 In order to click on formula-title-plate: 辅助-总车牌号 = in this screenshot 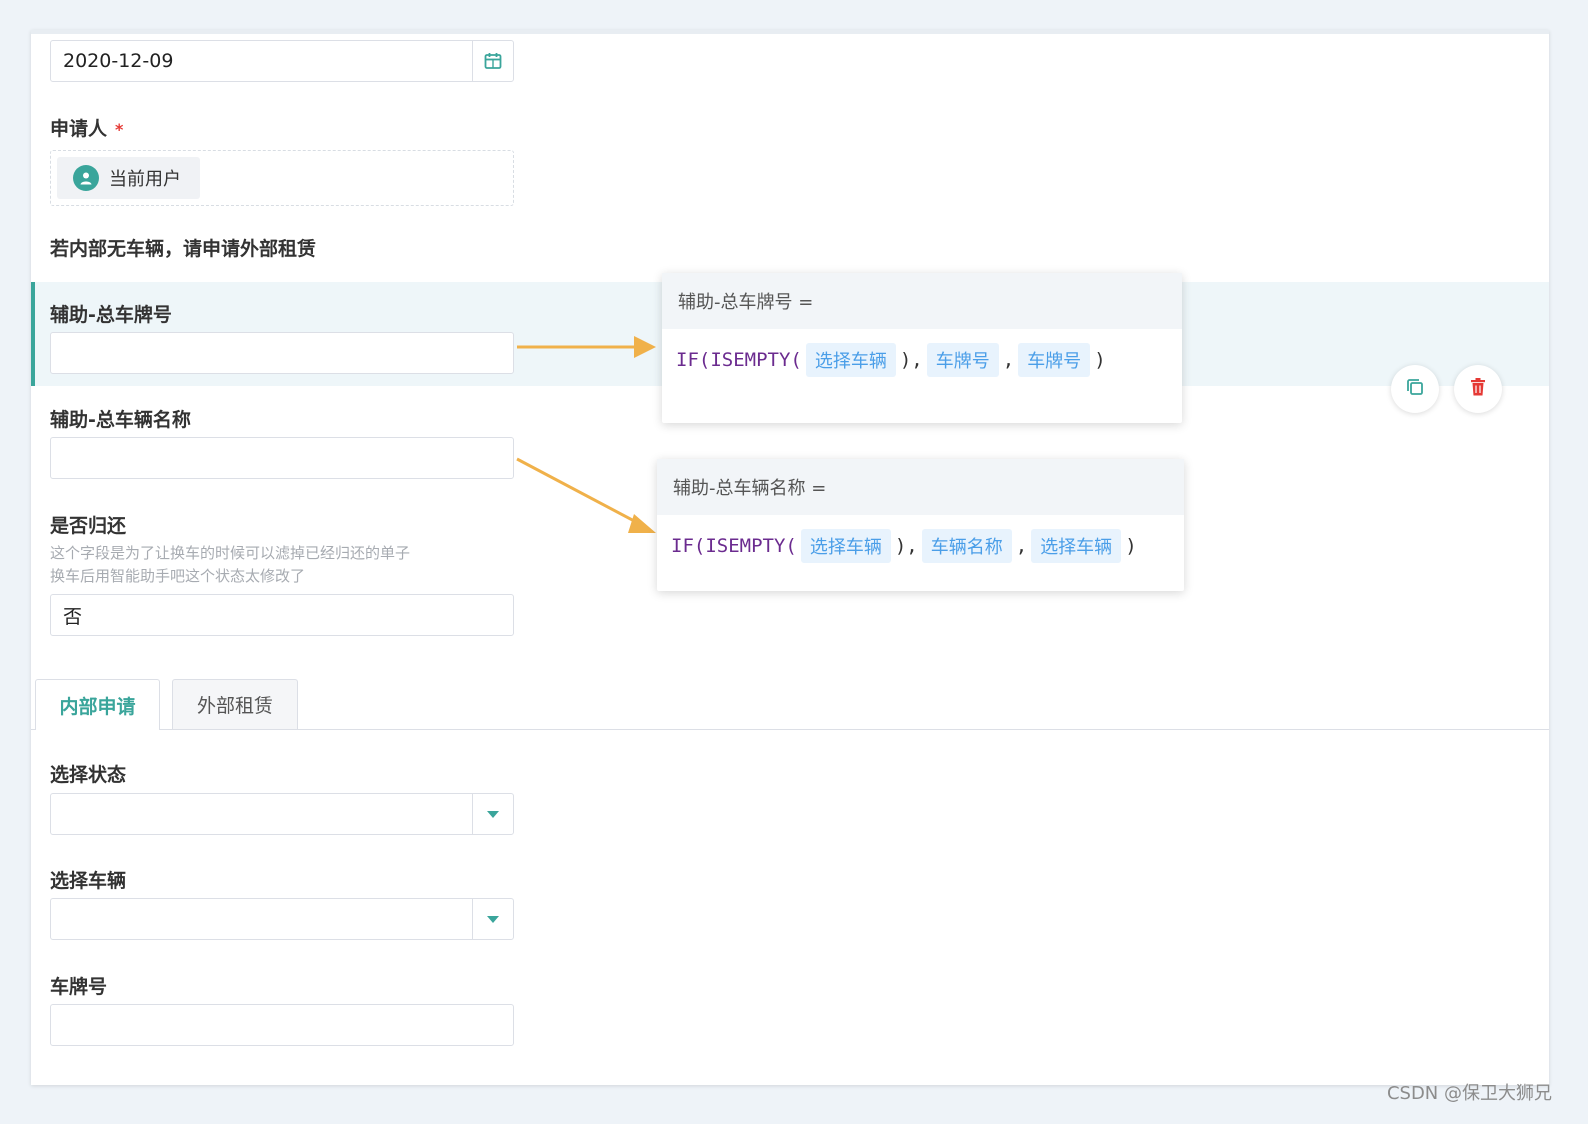, I will do `click(922, 301)`.